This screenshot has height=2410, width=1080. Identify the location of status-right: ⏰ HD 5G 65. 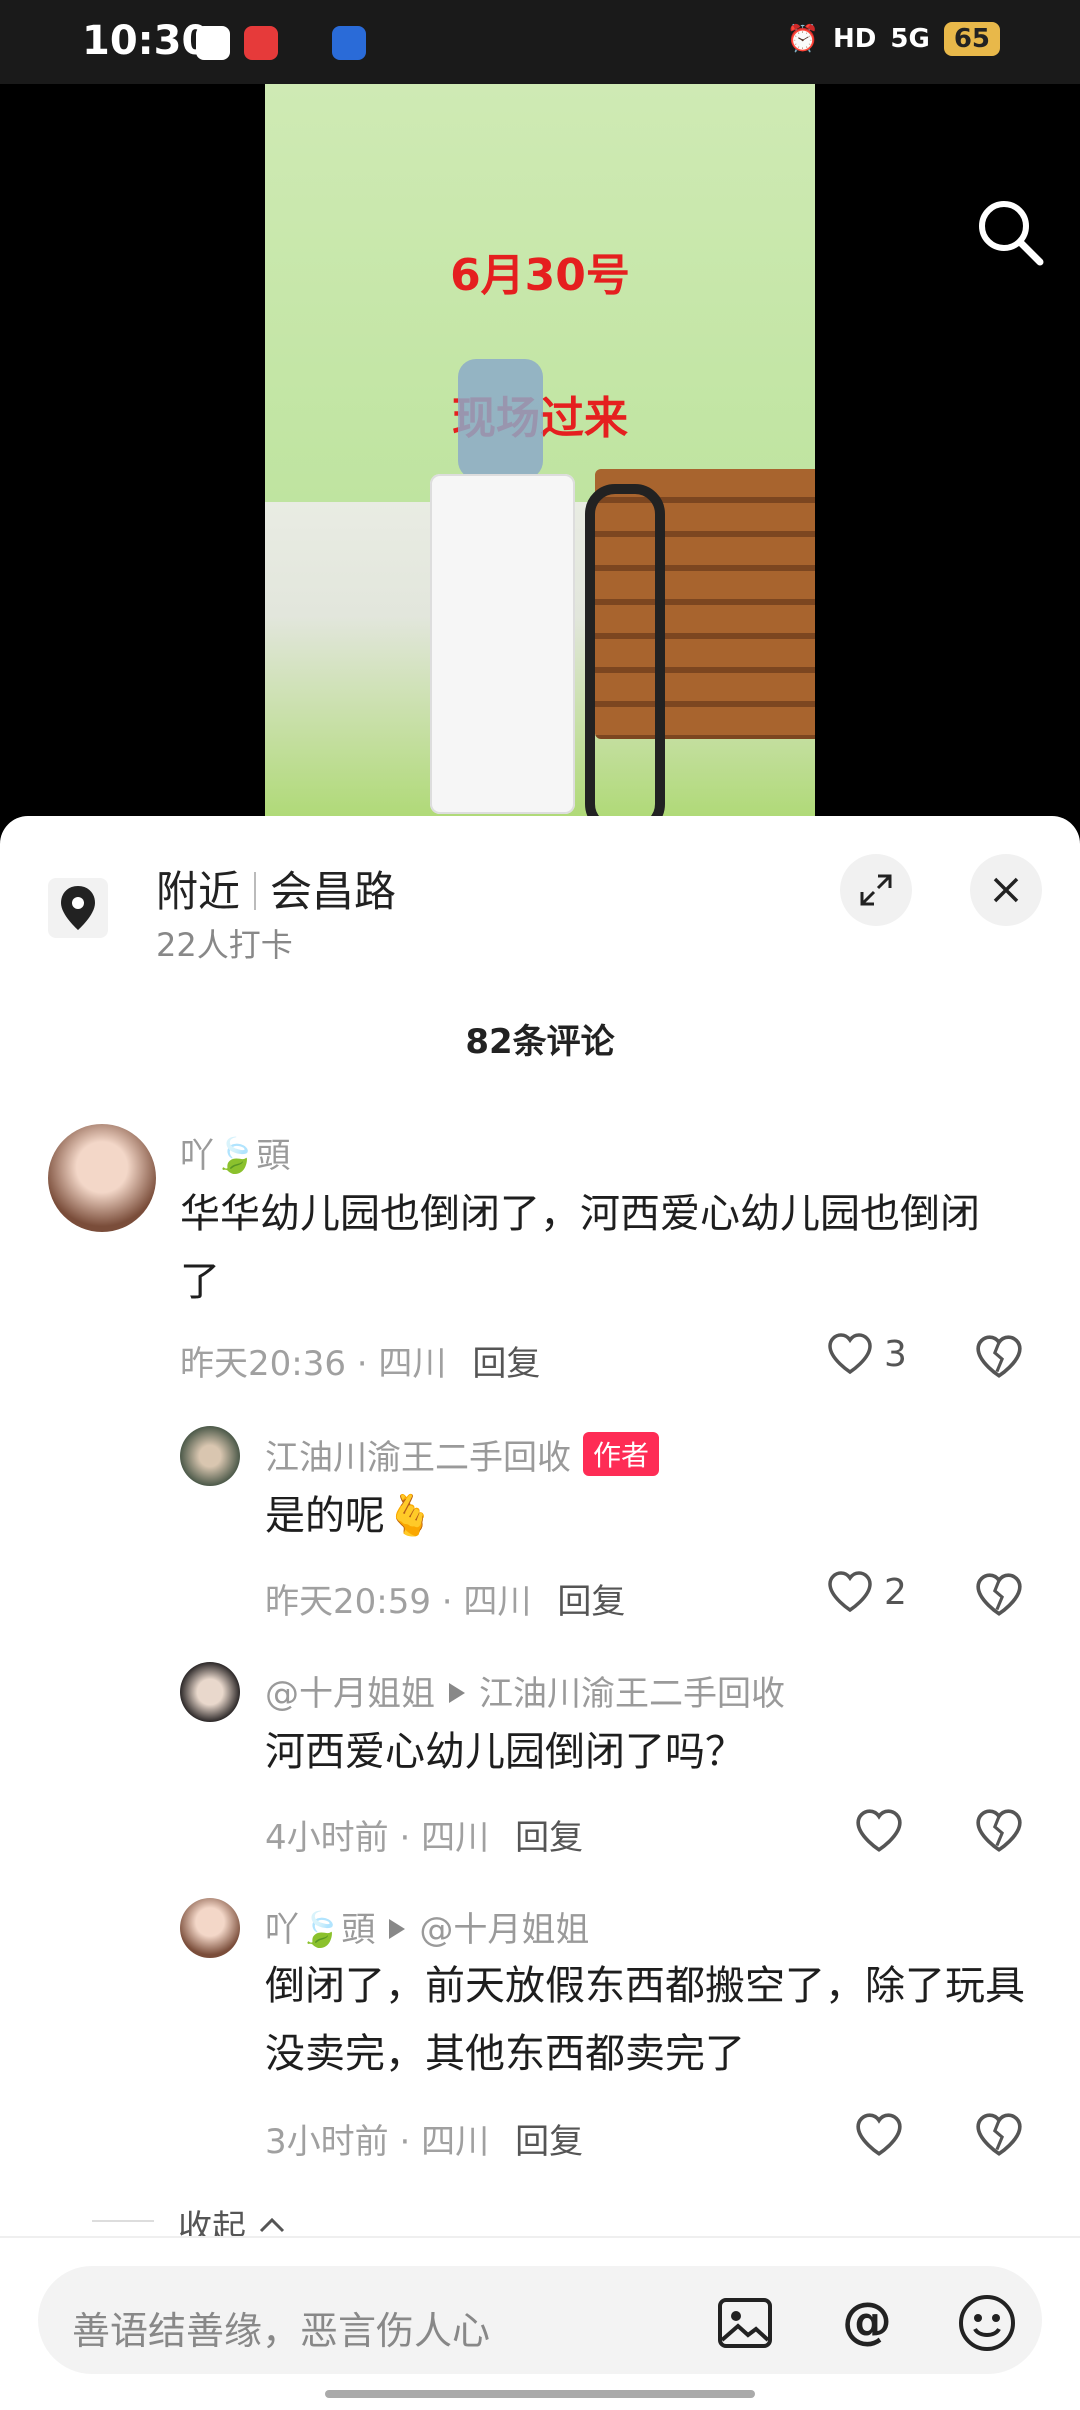
(893, 39).